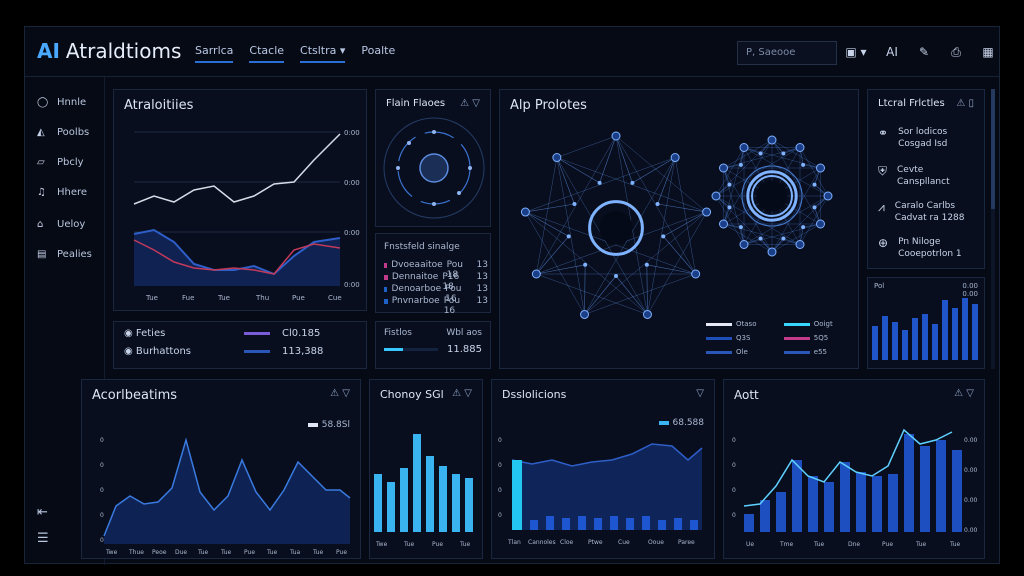 This screenshot has width=1024, height=576. Describe the element at coordinates (323, 53) in the screenshot. I see `nav-item-3: Ctsltra ▾` at that location.